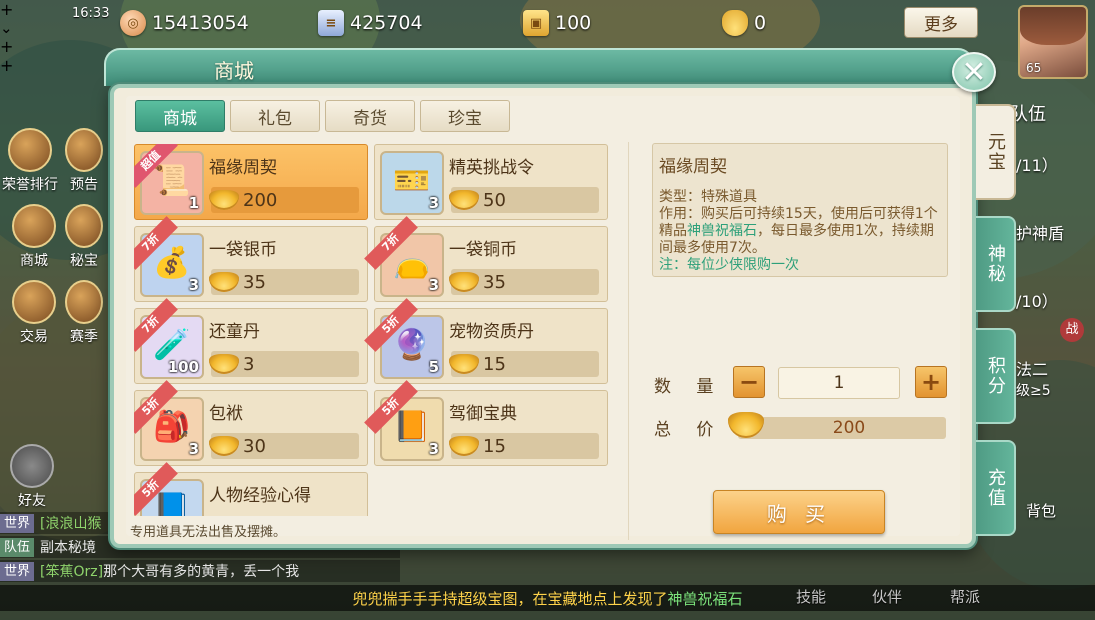 The width and height of the screenshot is (1095, 620). I want to click on shop-icon, so click(34, 226).